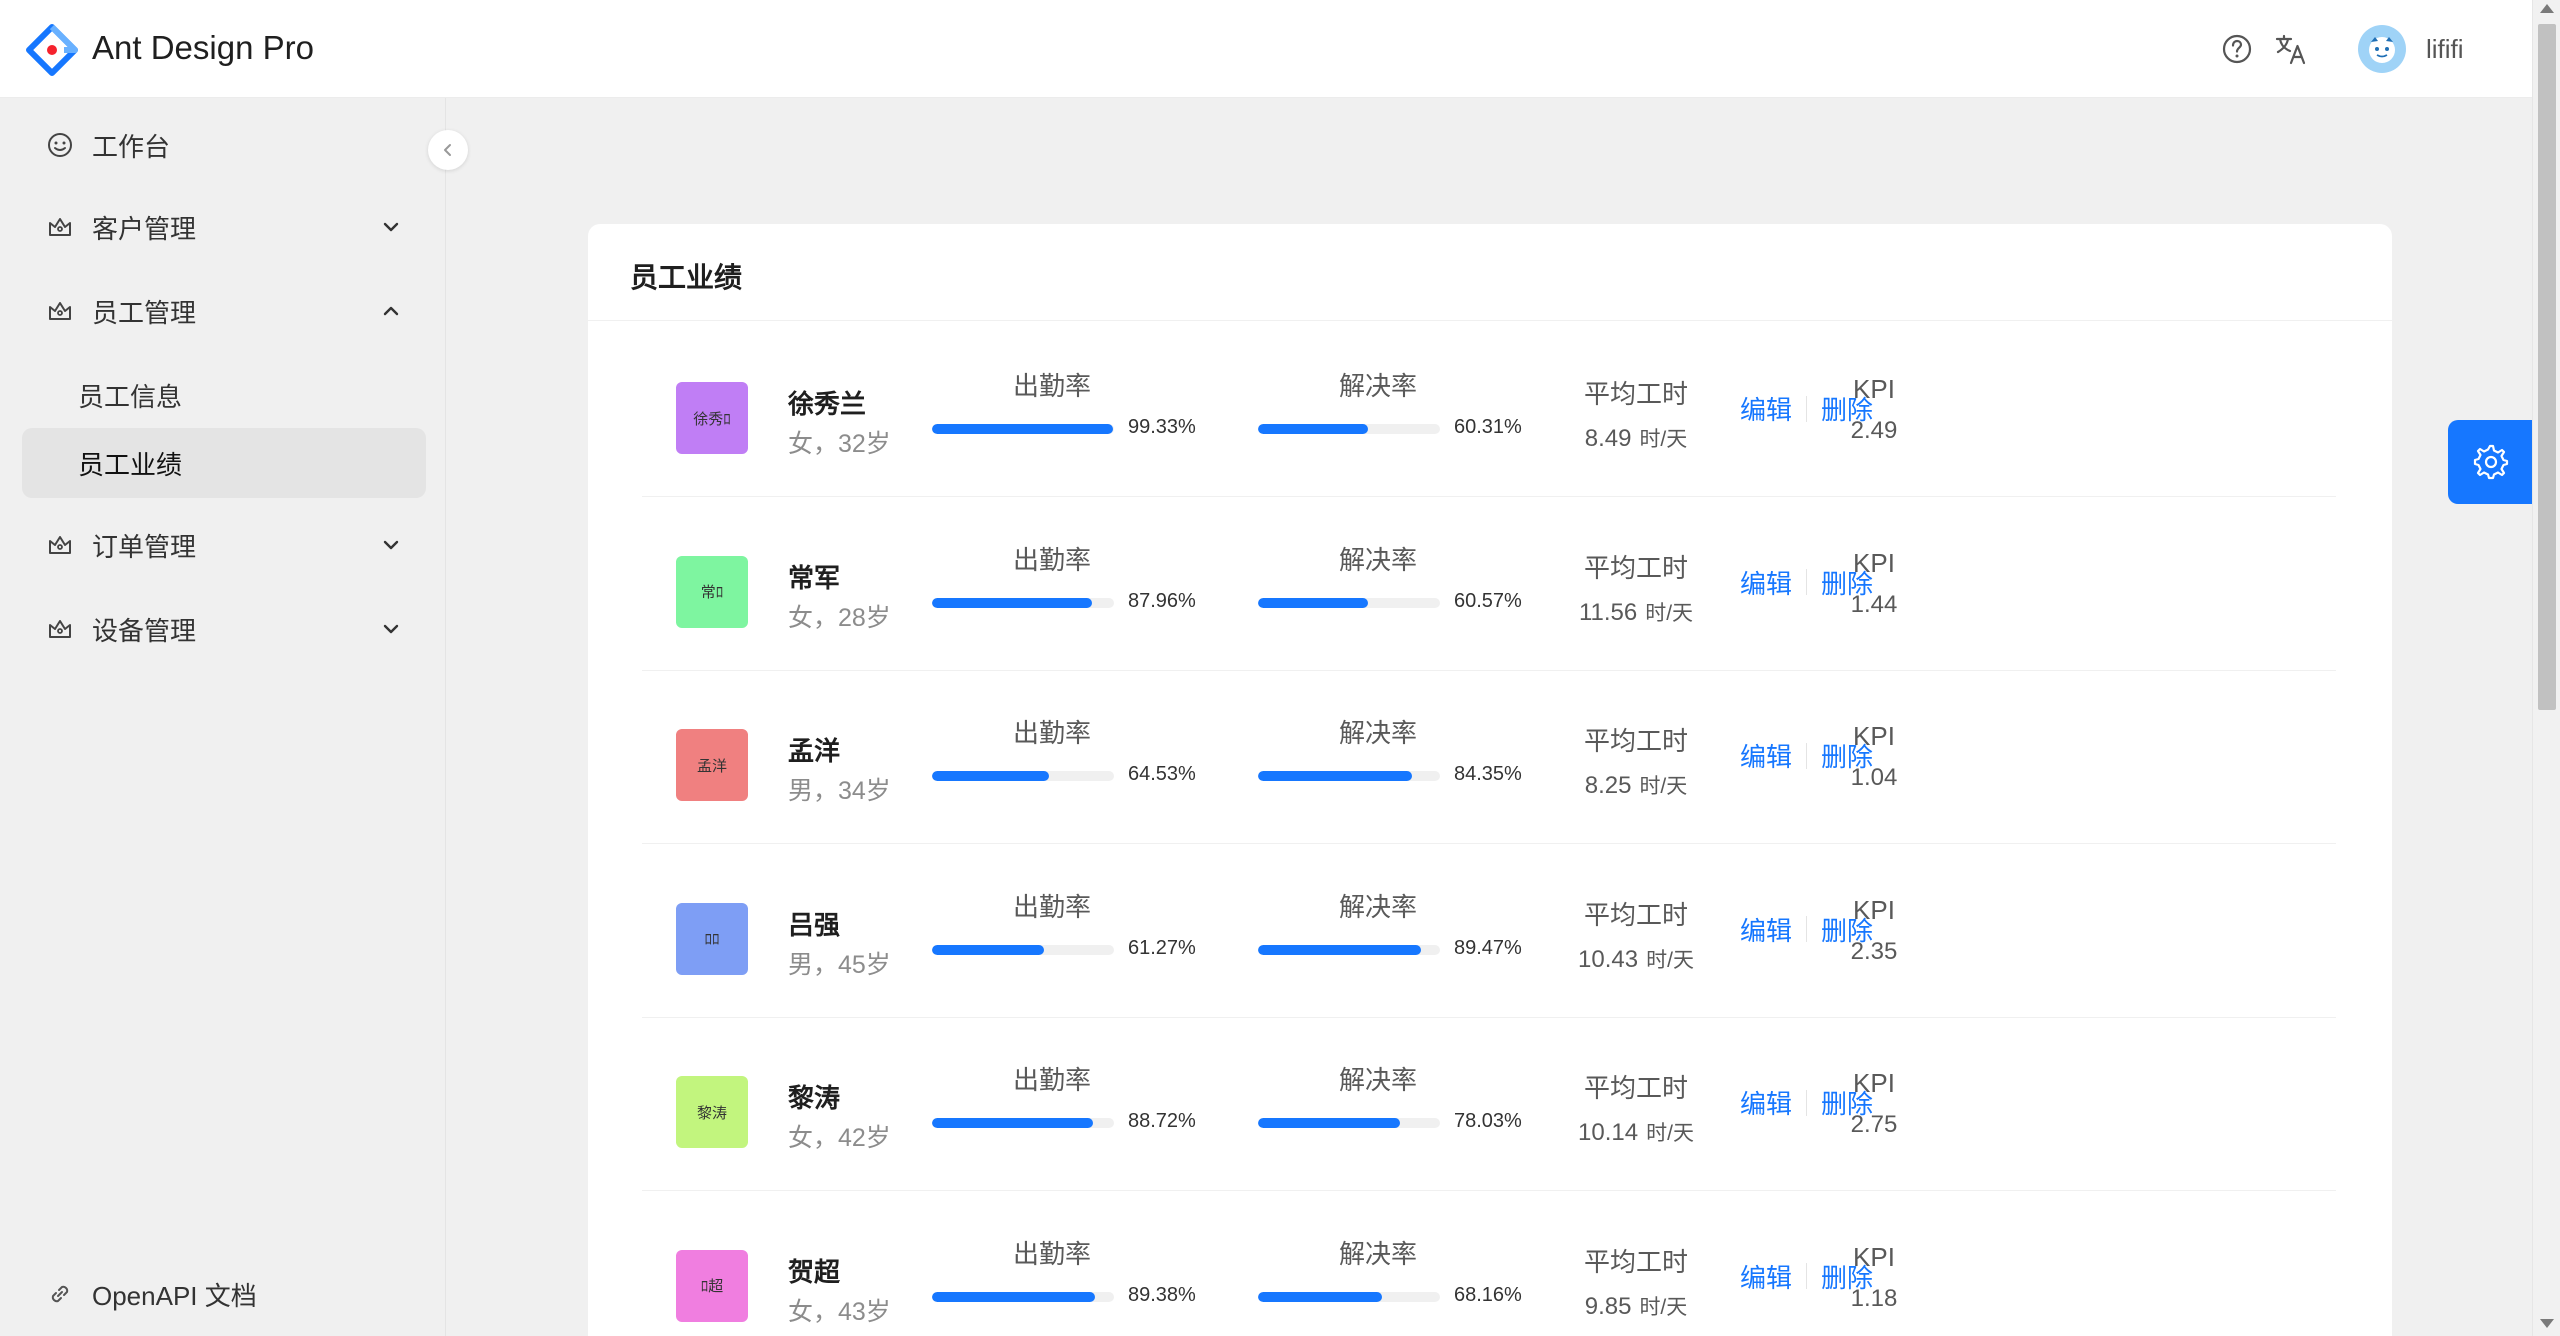 Image resolution: width=2560 pixels, height=1336 pixels. Describe the element at coordinates (2547, 1323) in the screenshot. I see `scroll-down-arrow` at that location.